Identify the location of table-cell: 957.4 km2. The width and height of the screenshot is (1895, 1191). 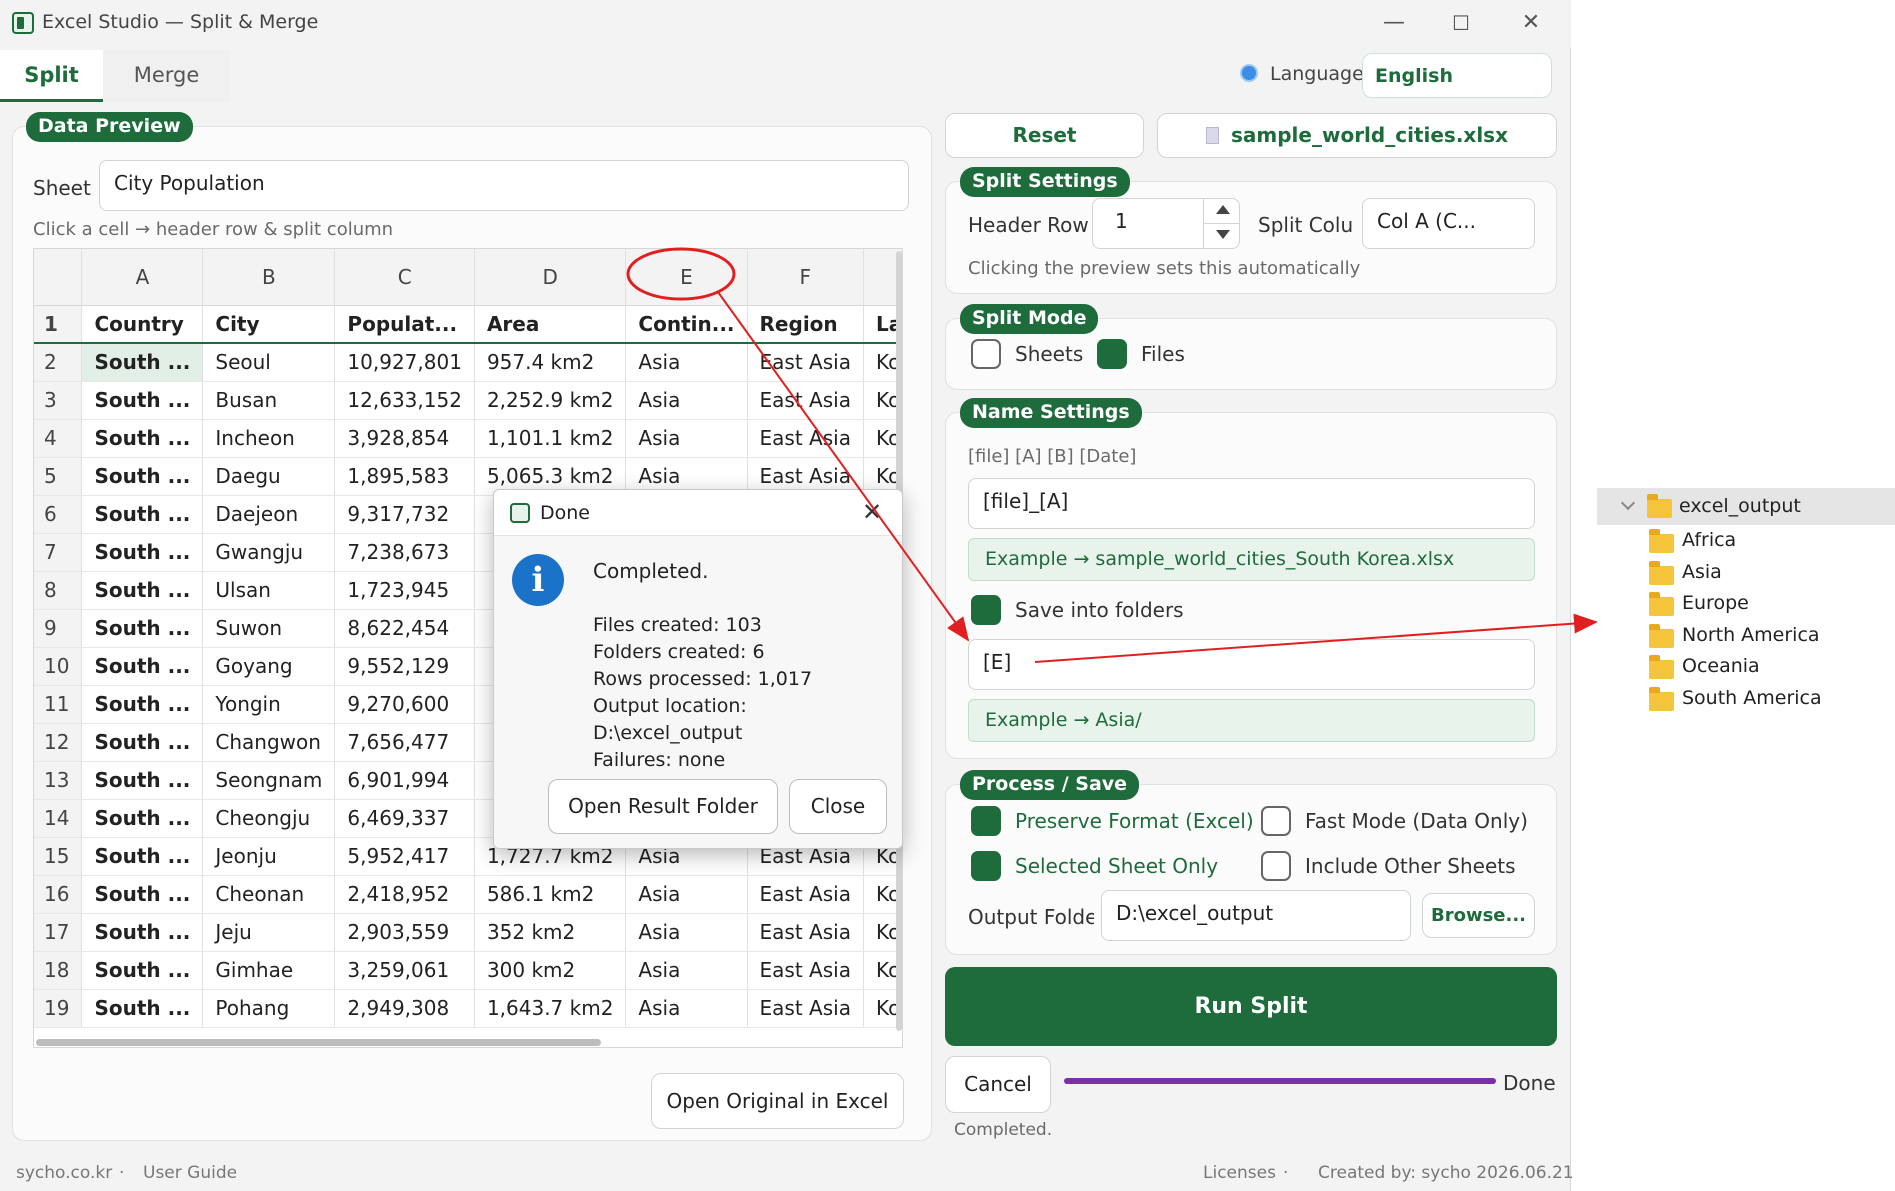
(550, 362).